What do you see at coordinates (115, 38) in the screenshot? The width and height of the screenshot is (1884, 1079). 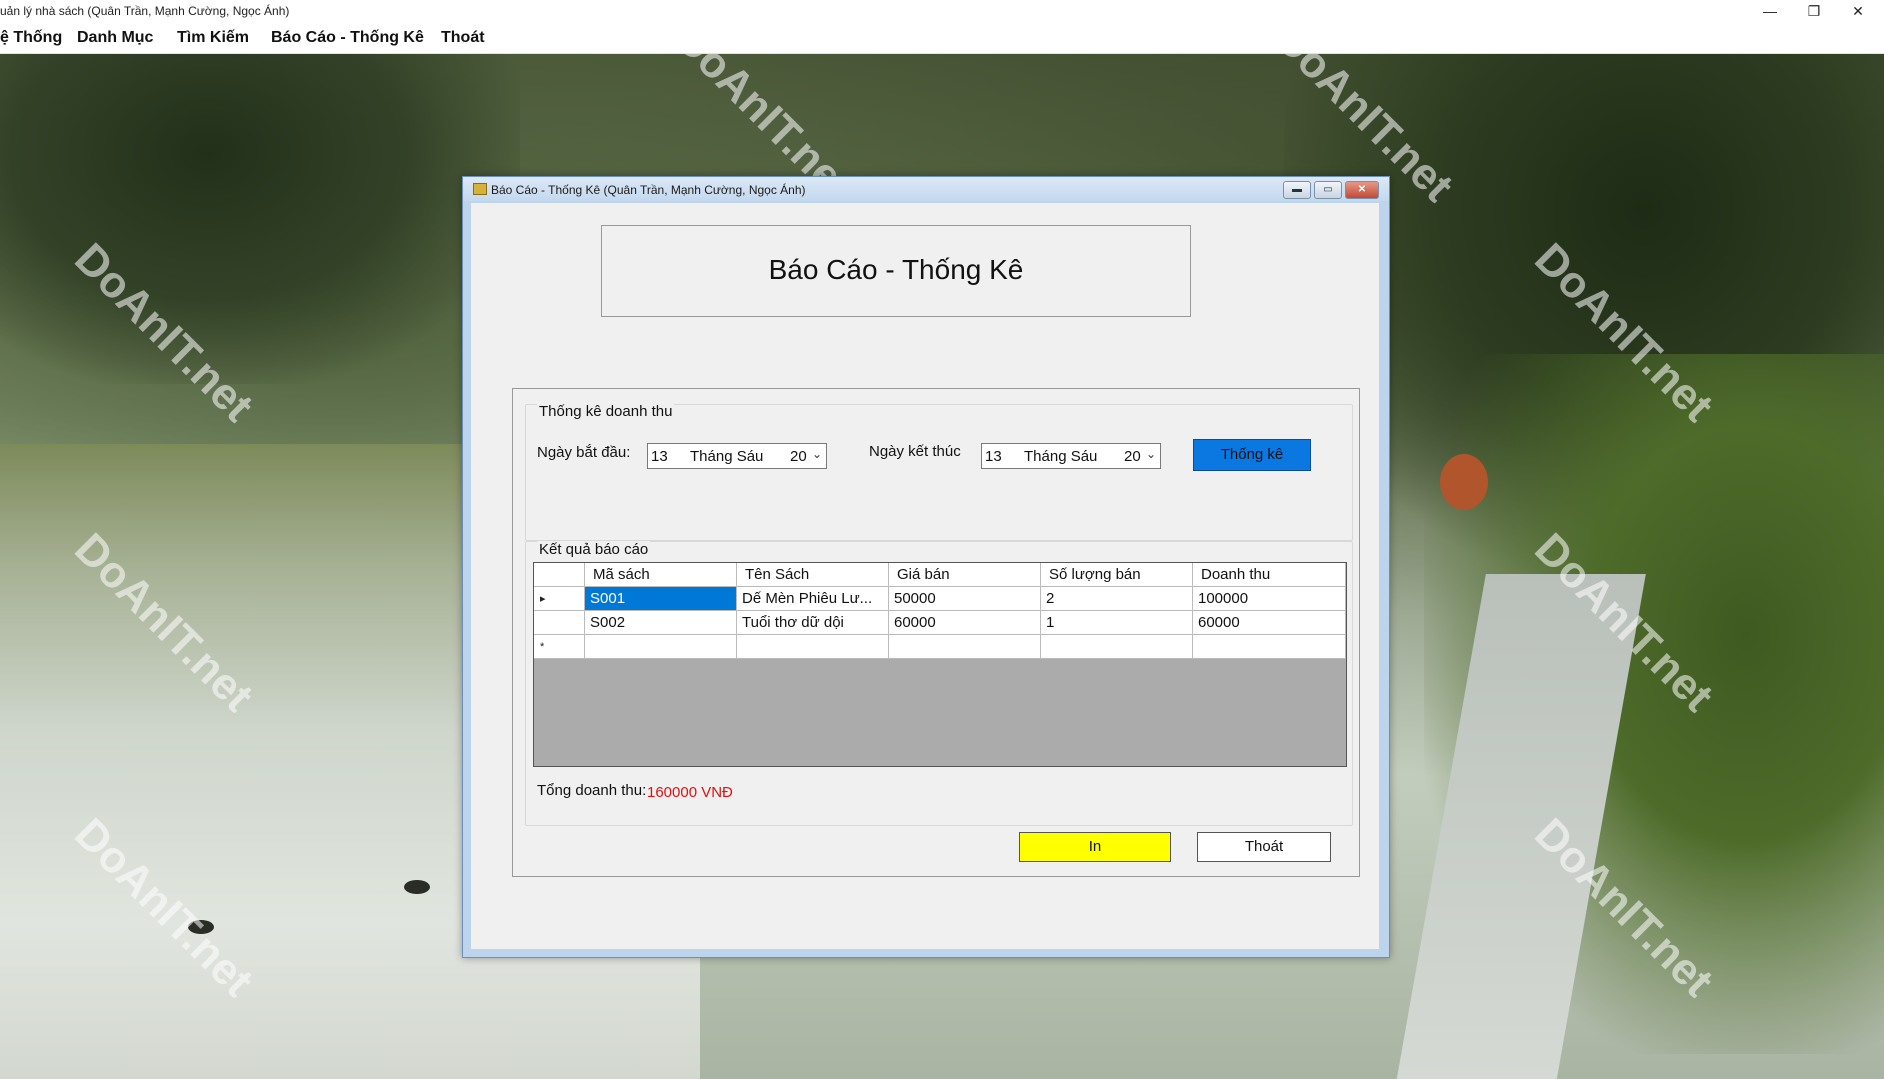 I see `menu-danh-muc: Danh Mục` at bounding box center [115, 38].